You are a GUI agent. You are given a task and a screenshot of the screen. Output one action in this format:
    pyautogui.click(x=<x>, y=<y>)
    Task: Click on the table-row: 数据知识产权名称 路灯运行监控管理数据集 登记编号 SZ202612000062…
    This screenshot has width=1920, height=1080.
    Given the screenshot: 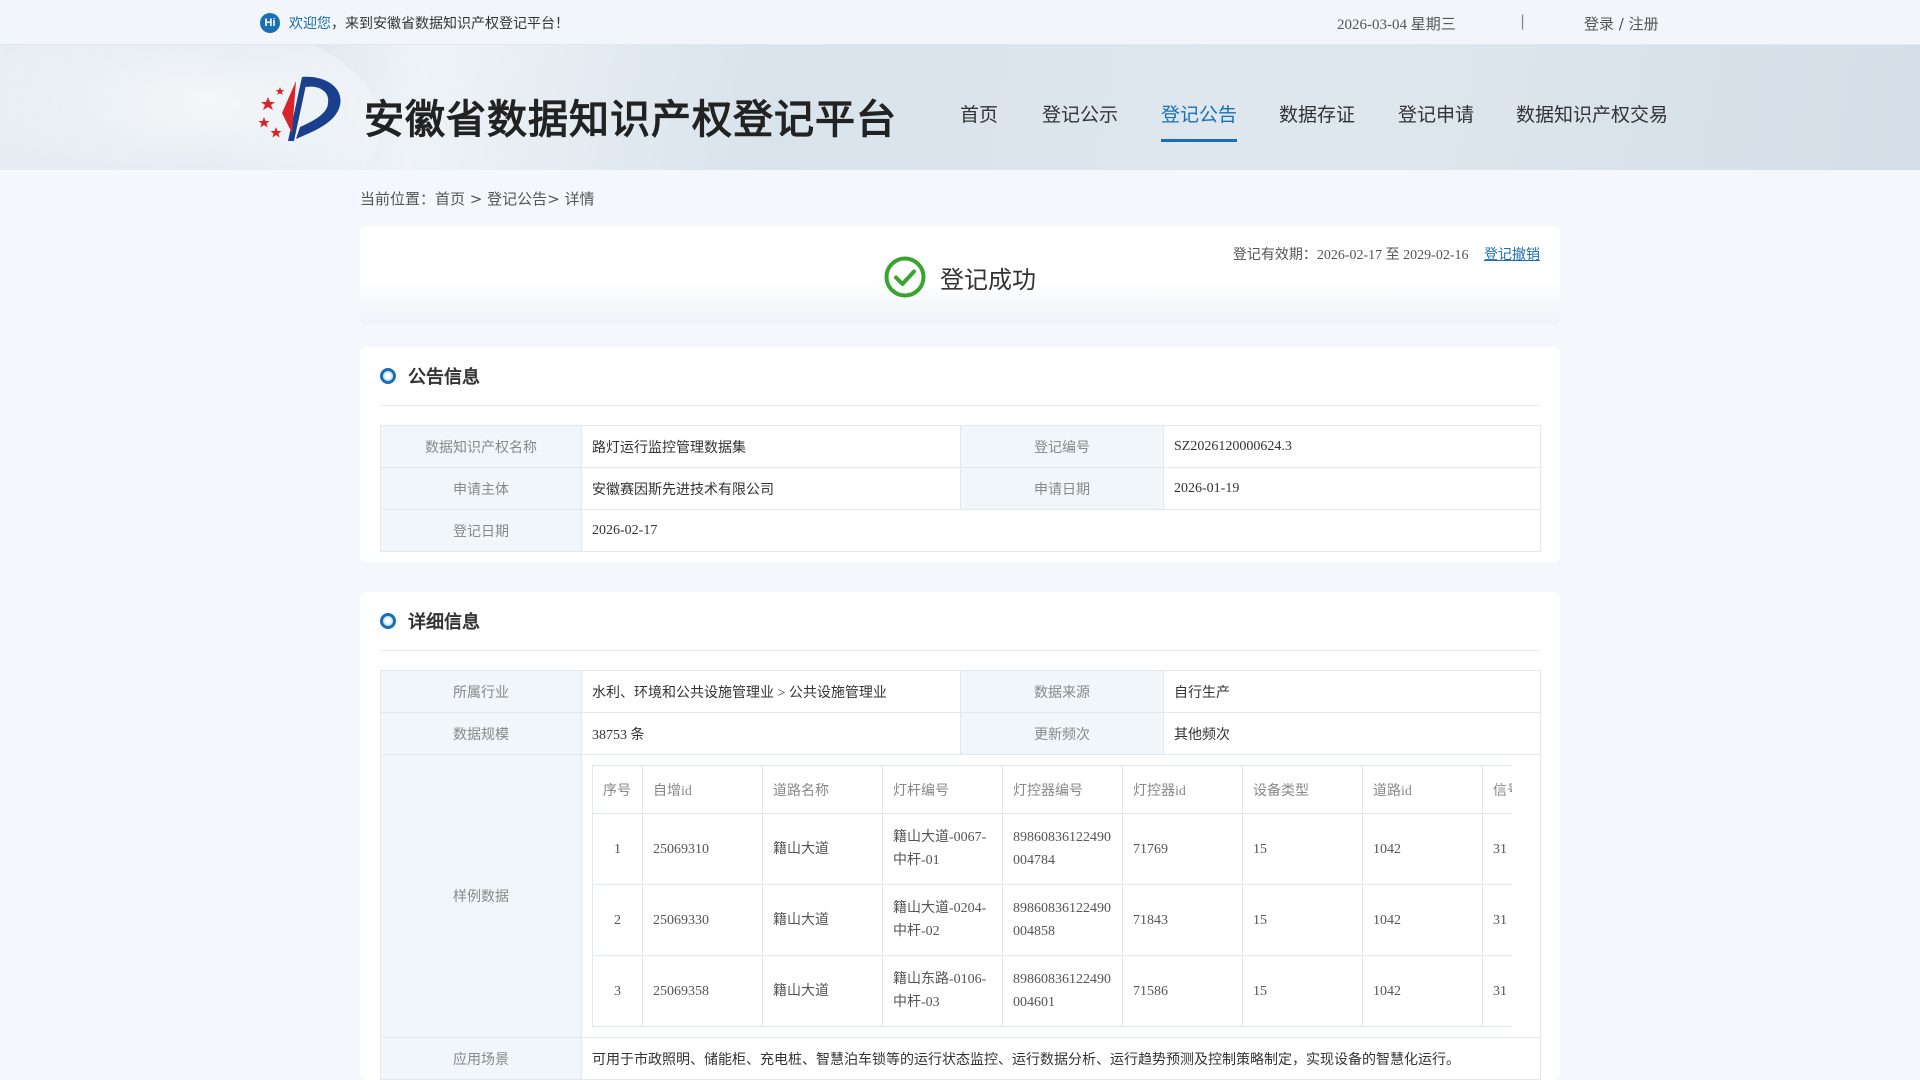 What is the action you would take?
    pyautogui.click(x=960, y=446)
    